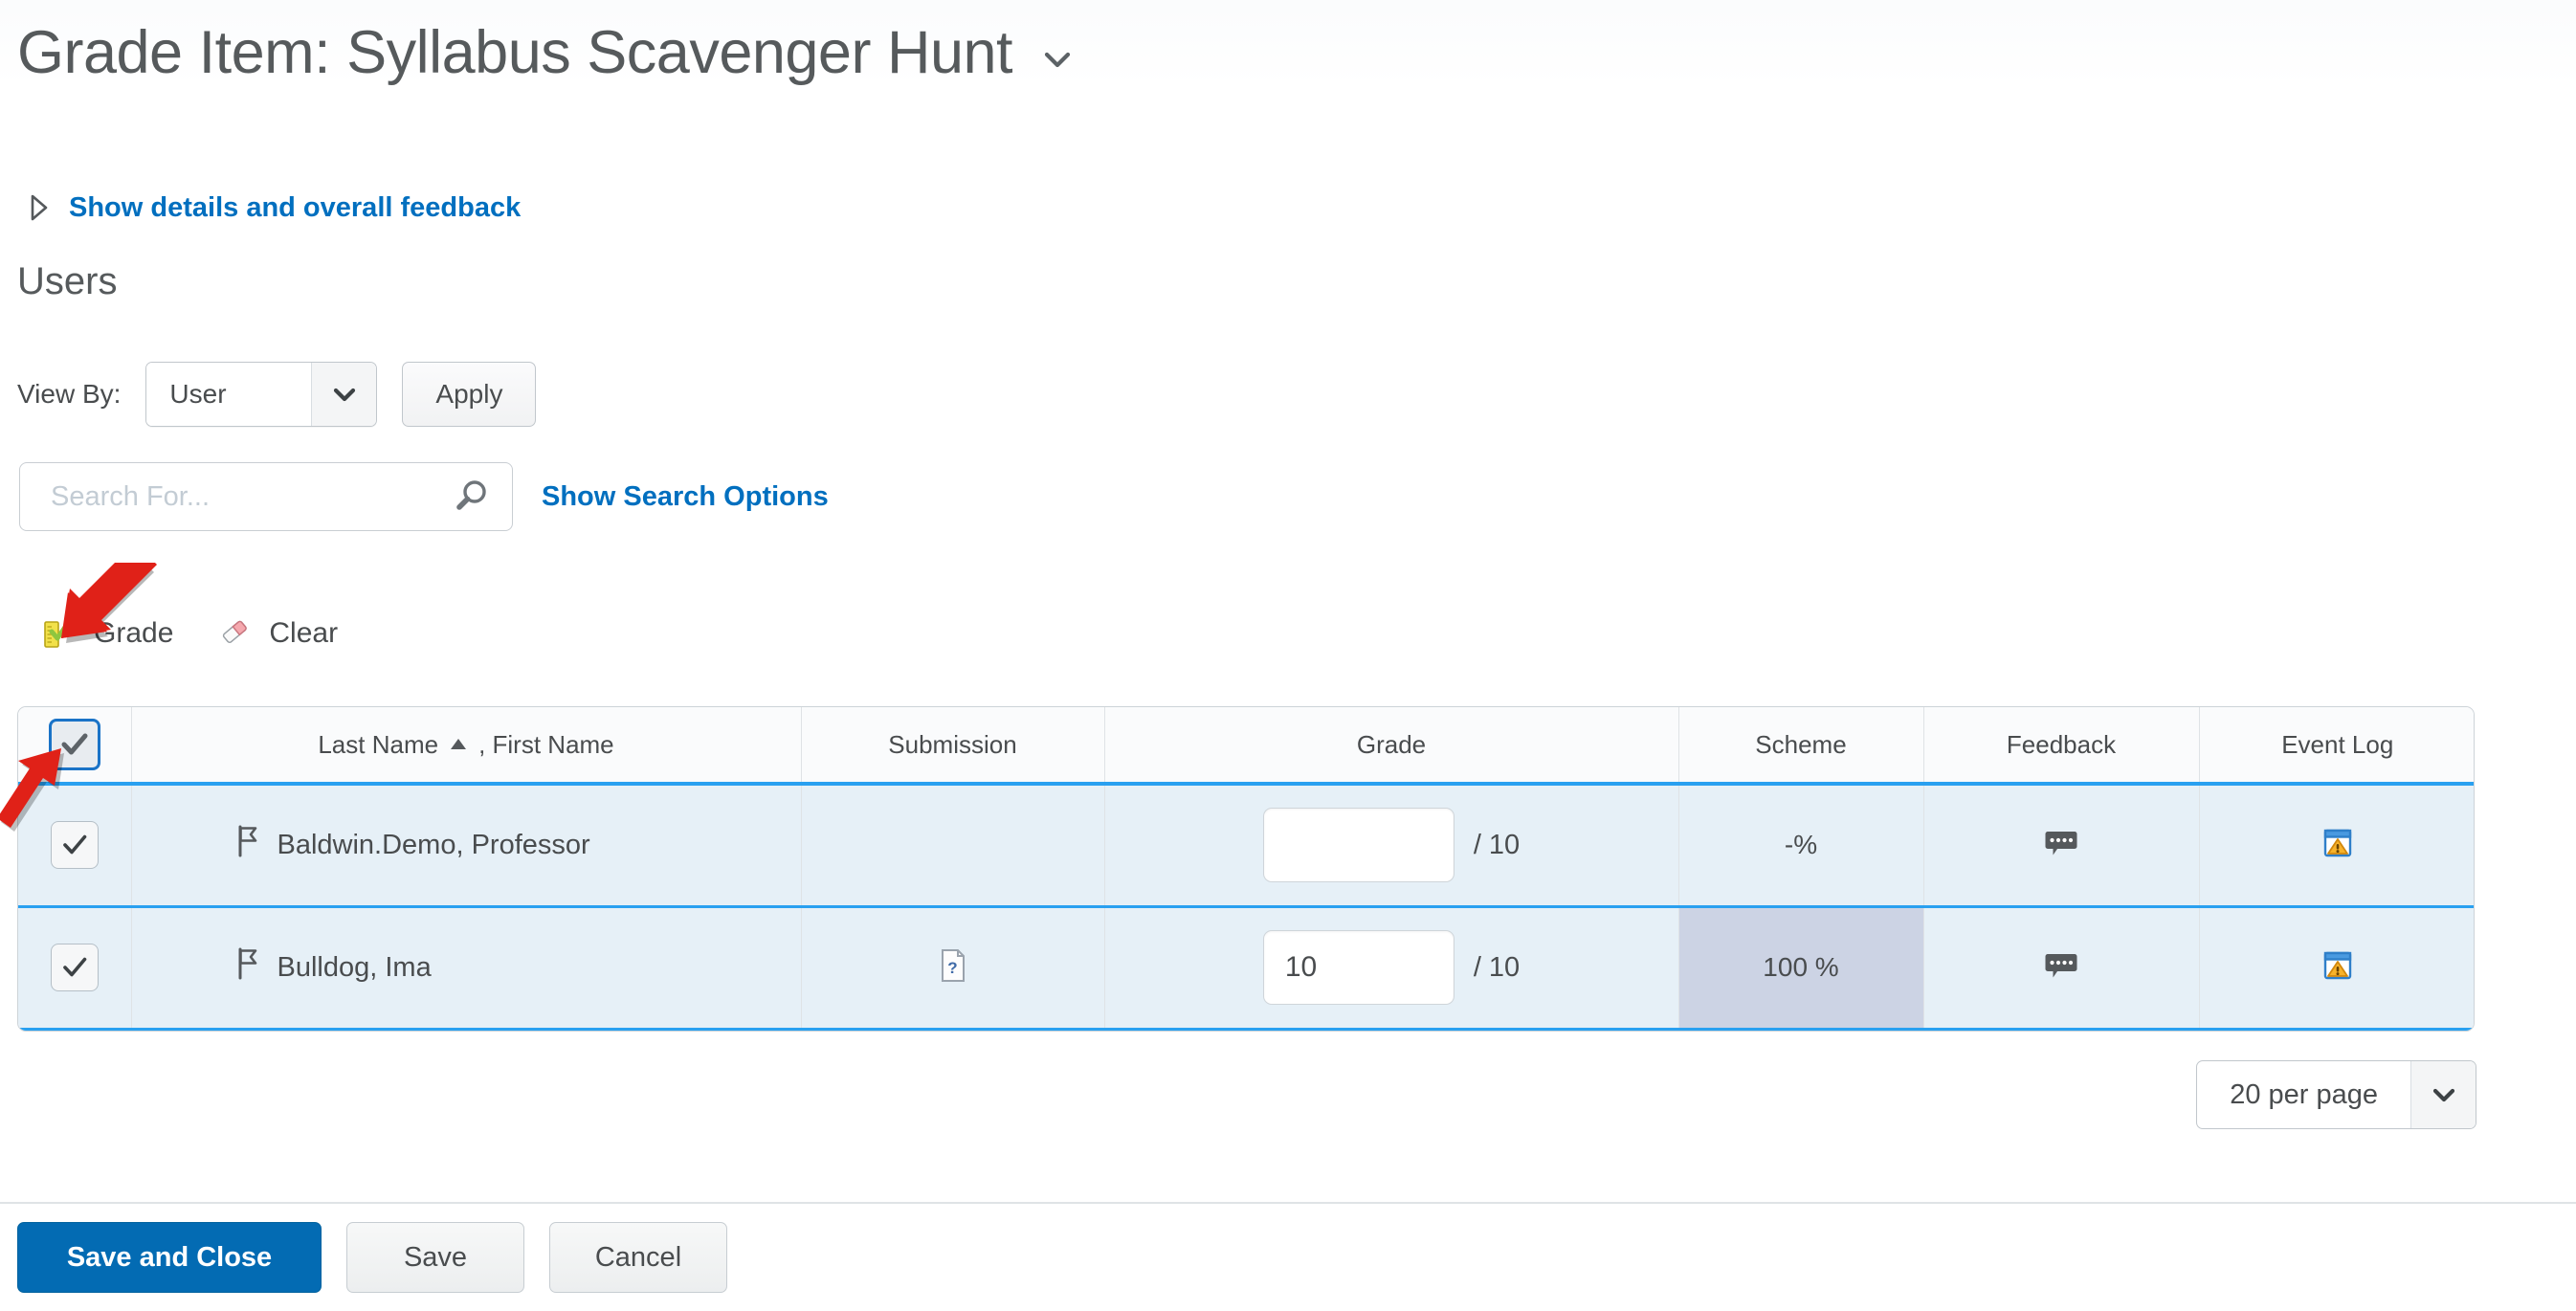 The height and width of the screenshot is (1311, 2576). Describe the element at coordinates (229, 394) in the screenshot. I see `view-by-selected-value: User` at that location.